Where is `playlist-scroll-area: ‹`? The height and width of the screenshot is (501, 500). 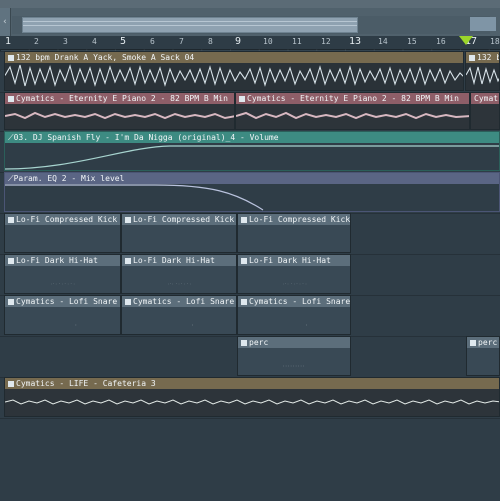 playlist-scroll-area: ‹ is located at coordinates (250, 22).